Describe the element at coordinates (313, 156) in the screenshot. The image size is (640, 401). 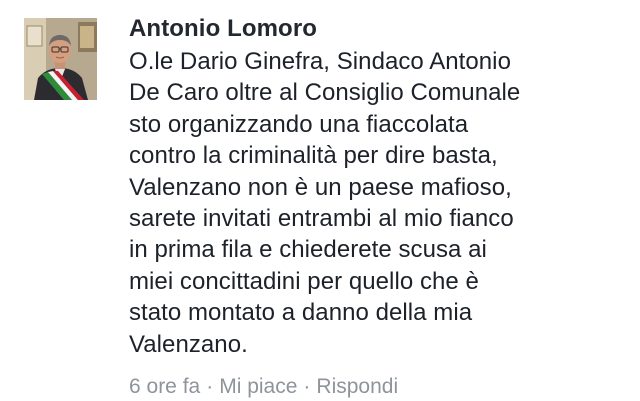
I see `comment-text-line: contro la criminalità per dire basta,` at that location.